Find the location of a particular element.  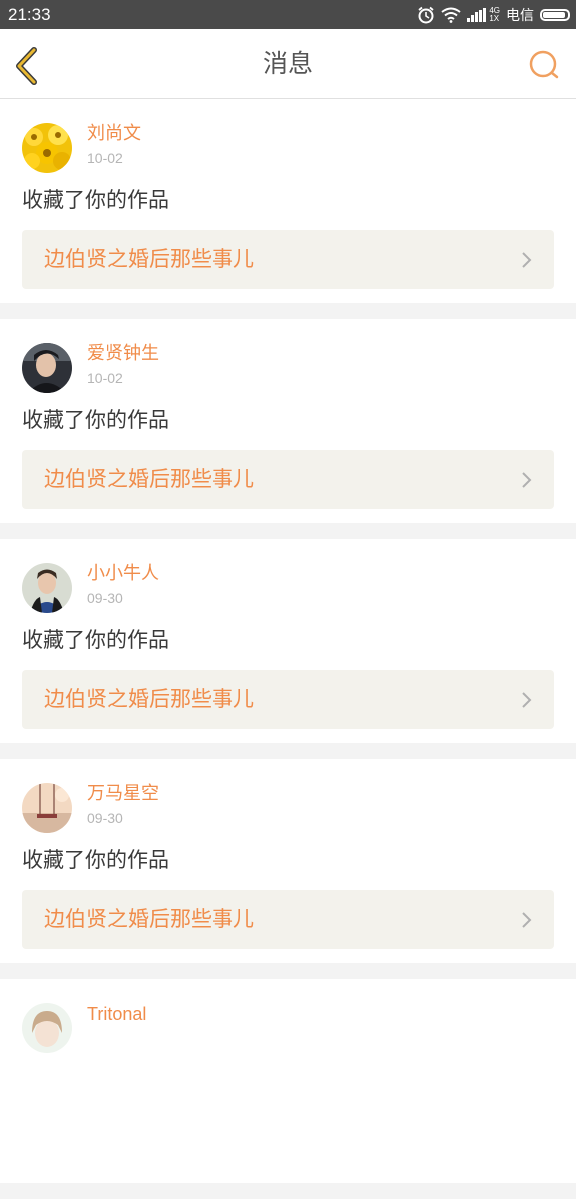

battery-level is located at coordinates (554, 15).